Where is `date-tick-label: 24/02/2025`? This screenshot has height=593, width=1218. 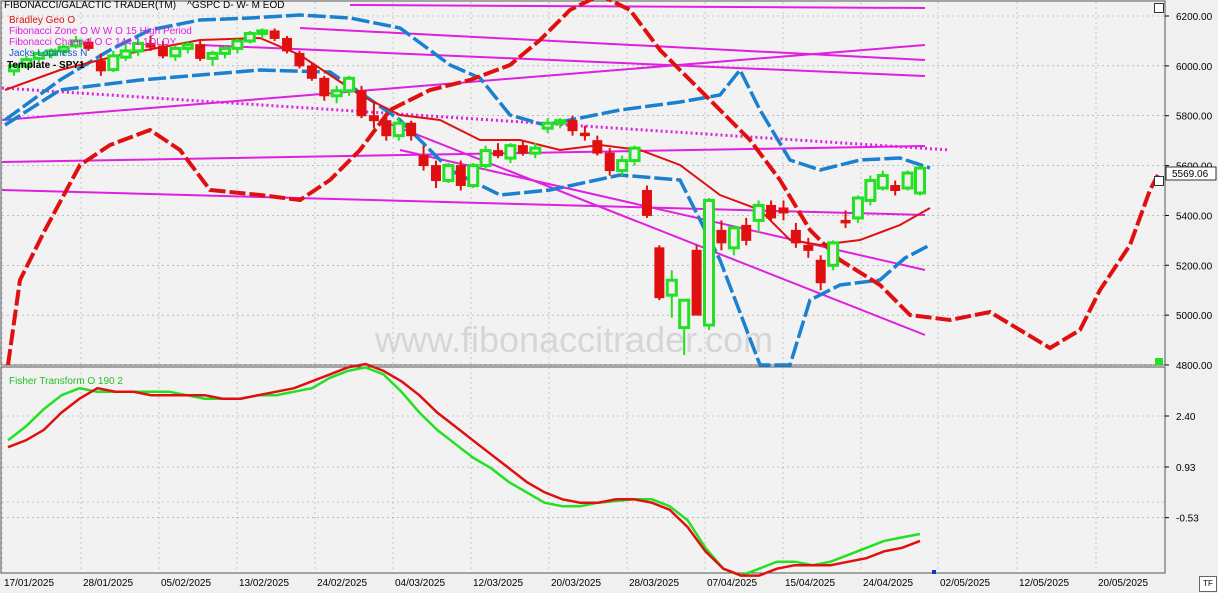 date-tick-label: 24/02/2025 is located at coordinates (342, 583).